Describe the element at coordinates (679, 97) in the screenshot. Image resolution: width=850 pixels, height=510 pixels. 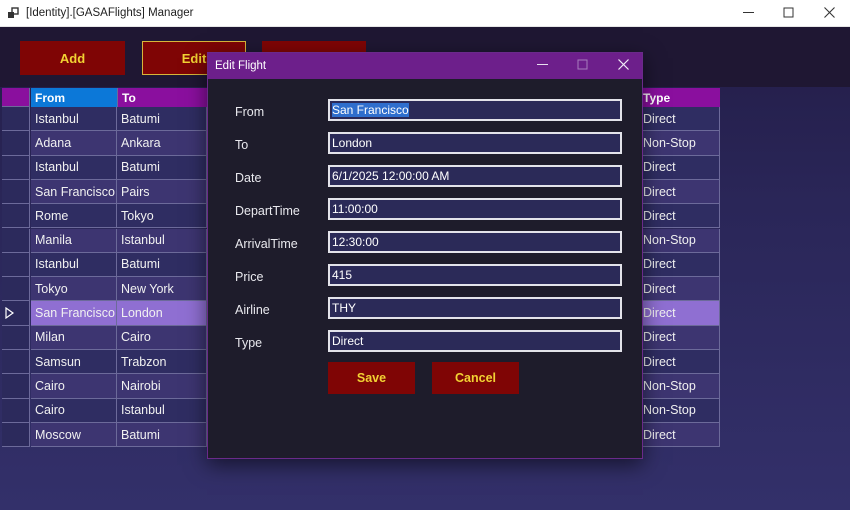
I see `column-header-type: Type` at that location.